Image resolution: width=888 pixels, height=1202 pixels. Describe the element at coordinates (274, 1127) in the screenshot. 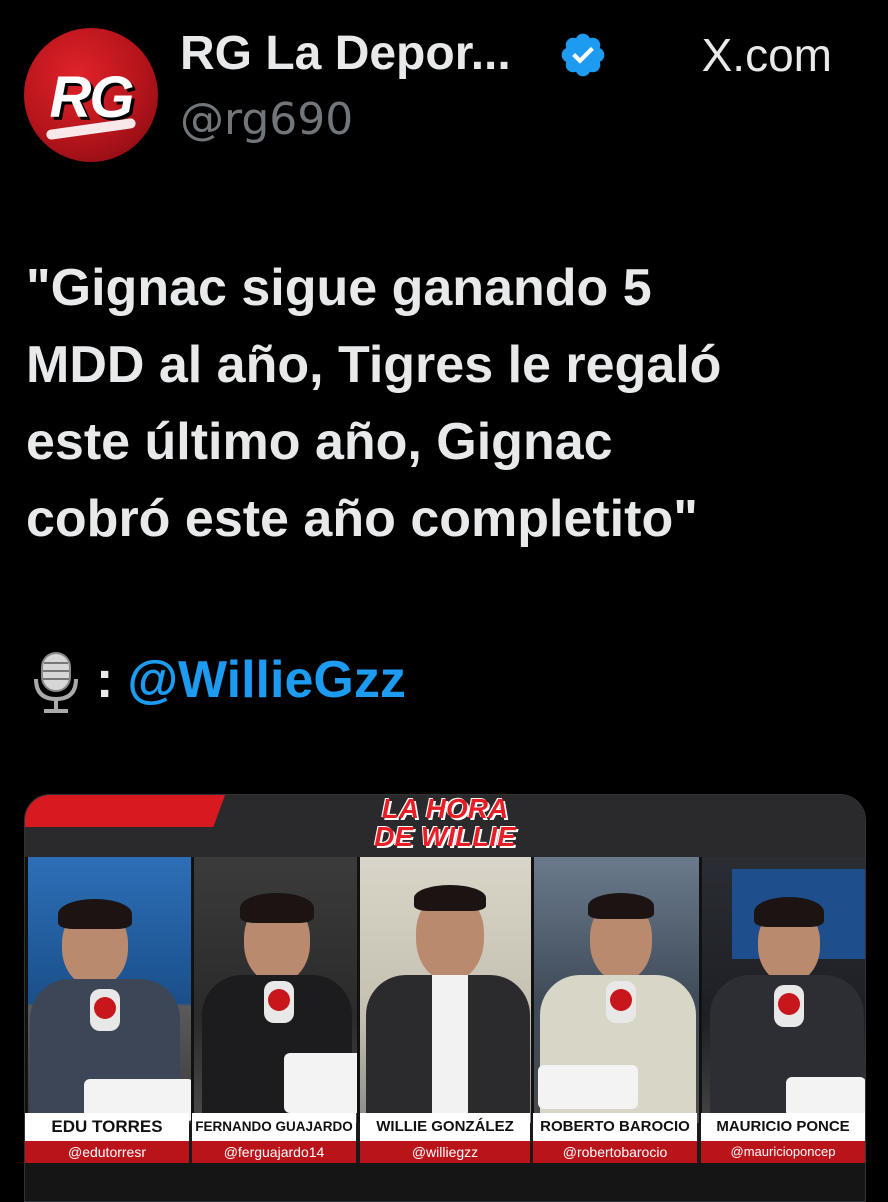

I see `panelist-name-2: FERNANDO GUAJARDO` at that location.